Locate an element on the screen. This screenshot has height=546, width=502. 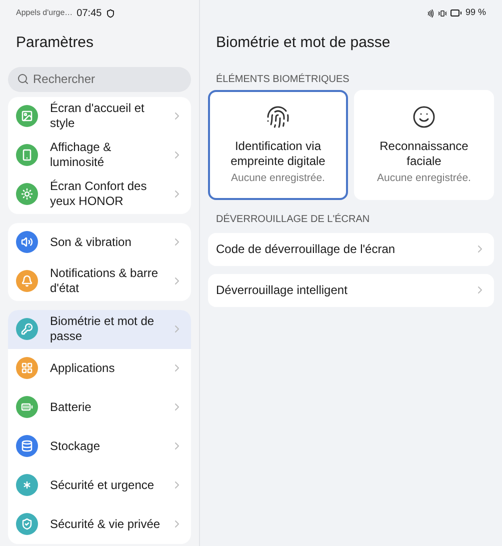
time-text: 07:45 is located at coordinates (89, 13).